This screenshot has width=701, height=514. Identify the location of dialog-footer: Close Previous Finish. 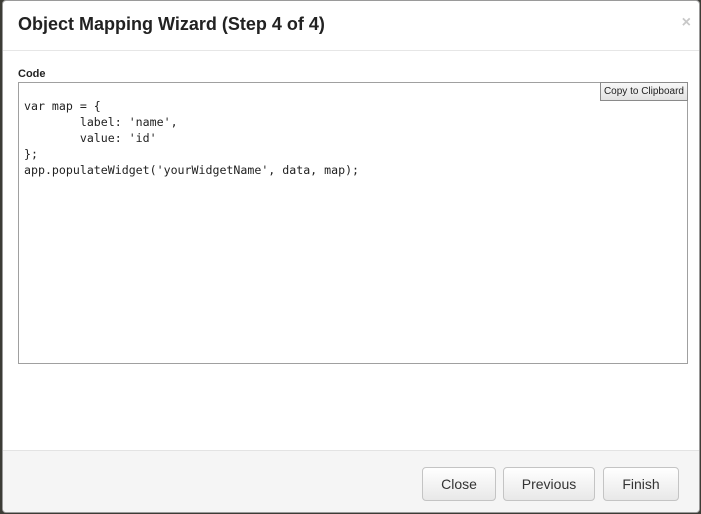
(351, 481).